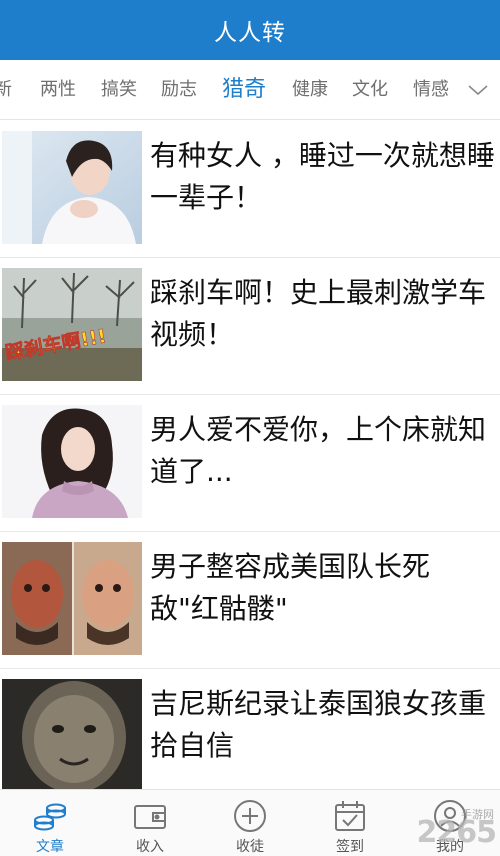 This screenshot has height=856, width=500. I want to click on article-thumbnail: 踩刹车啊!!!, so click(72, 324).